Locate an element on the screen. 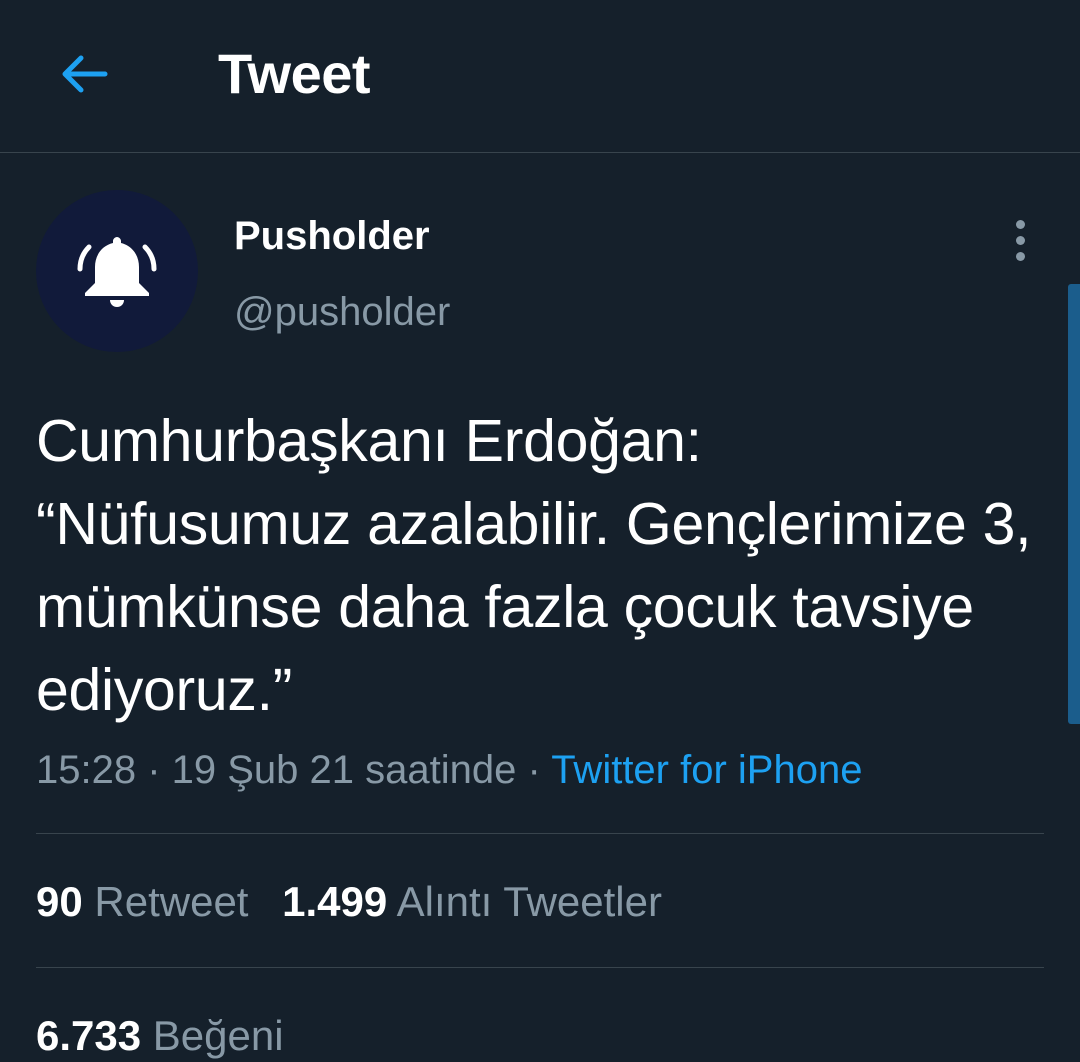 The width and height of the screenshot is (1080, 1062). author-name: Pusholder is located at coordinates (332, 236).